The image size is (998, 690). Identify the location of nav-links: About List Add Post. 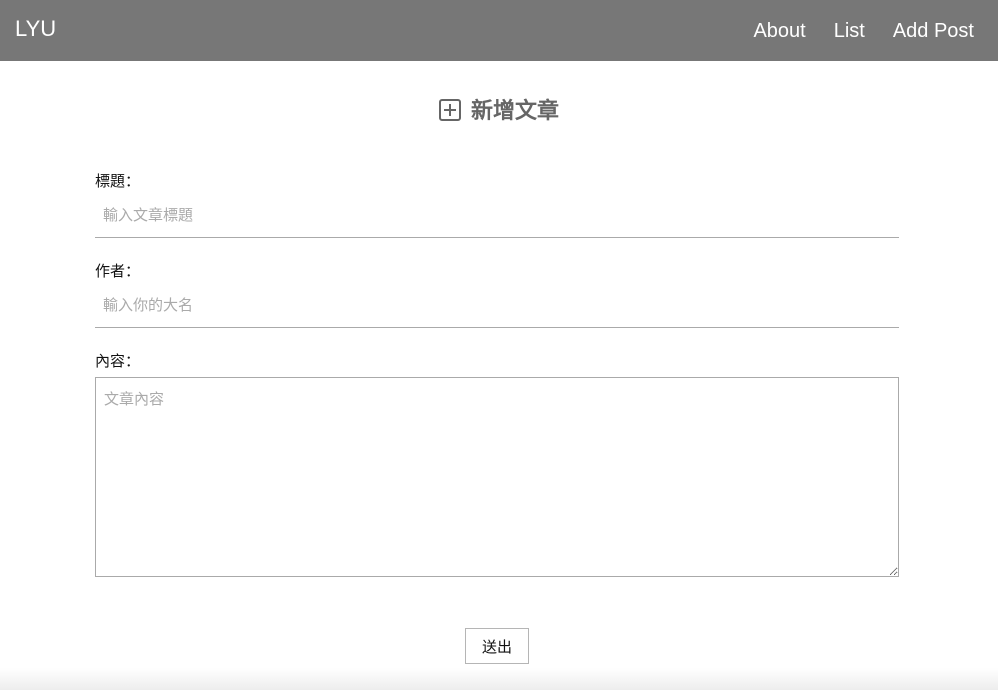
(863, 31).